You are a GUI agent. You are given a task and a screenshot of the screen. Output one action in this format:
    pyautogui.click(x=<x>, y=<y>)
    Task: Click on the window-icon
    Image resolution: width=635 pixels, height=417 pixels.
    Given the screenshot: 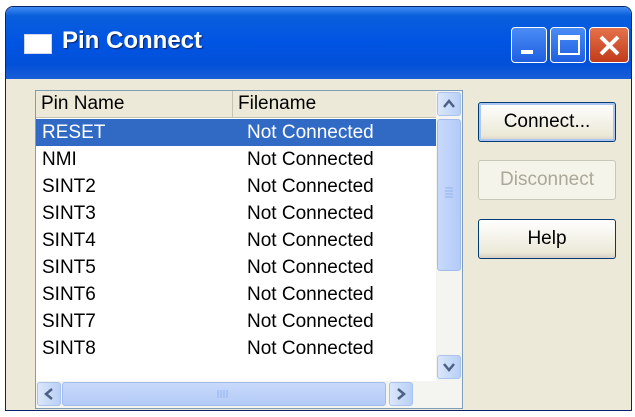 What is the action you would take?
    pyautogui.click(x=38, y=44)
    